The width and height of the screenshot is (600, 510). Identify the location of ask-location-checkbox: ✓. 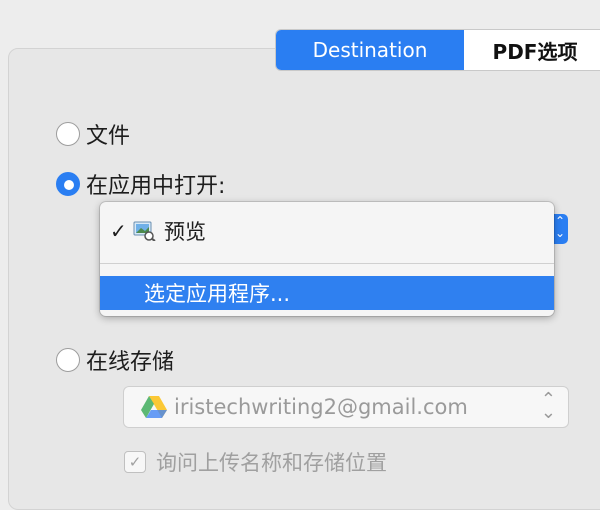
(135, 462).